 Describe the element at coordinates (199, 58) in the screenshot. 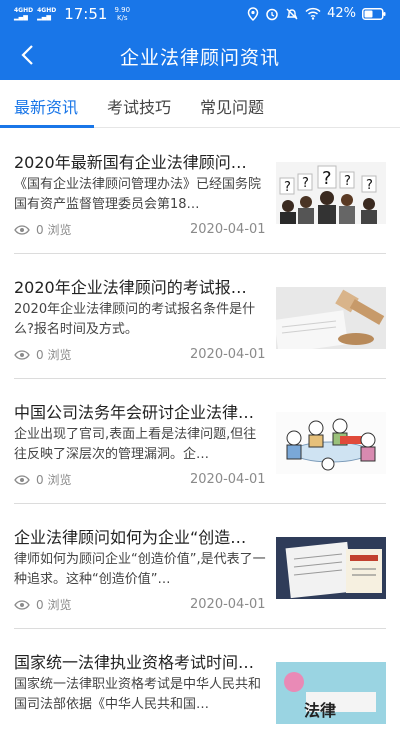

I see `page-title: 企业法律顾问资讯` at that location.